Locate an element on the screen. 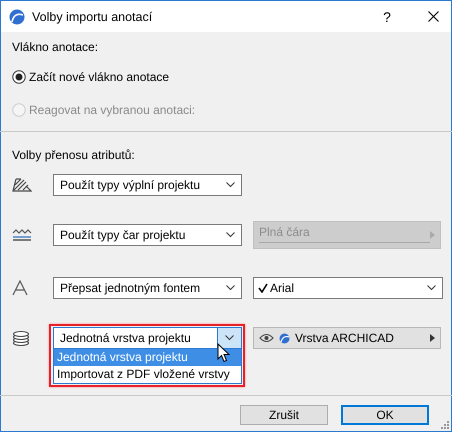 The height and width of the screenshot is (432, 452). radio-button is located at coordinates (19, 77).